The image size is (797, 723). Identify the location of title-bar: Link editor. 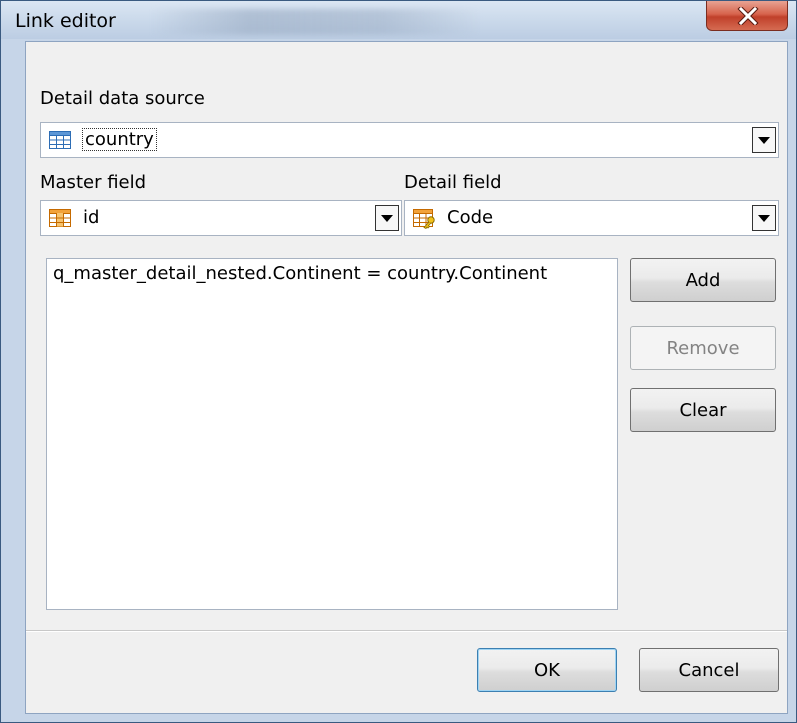
(398, 20).